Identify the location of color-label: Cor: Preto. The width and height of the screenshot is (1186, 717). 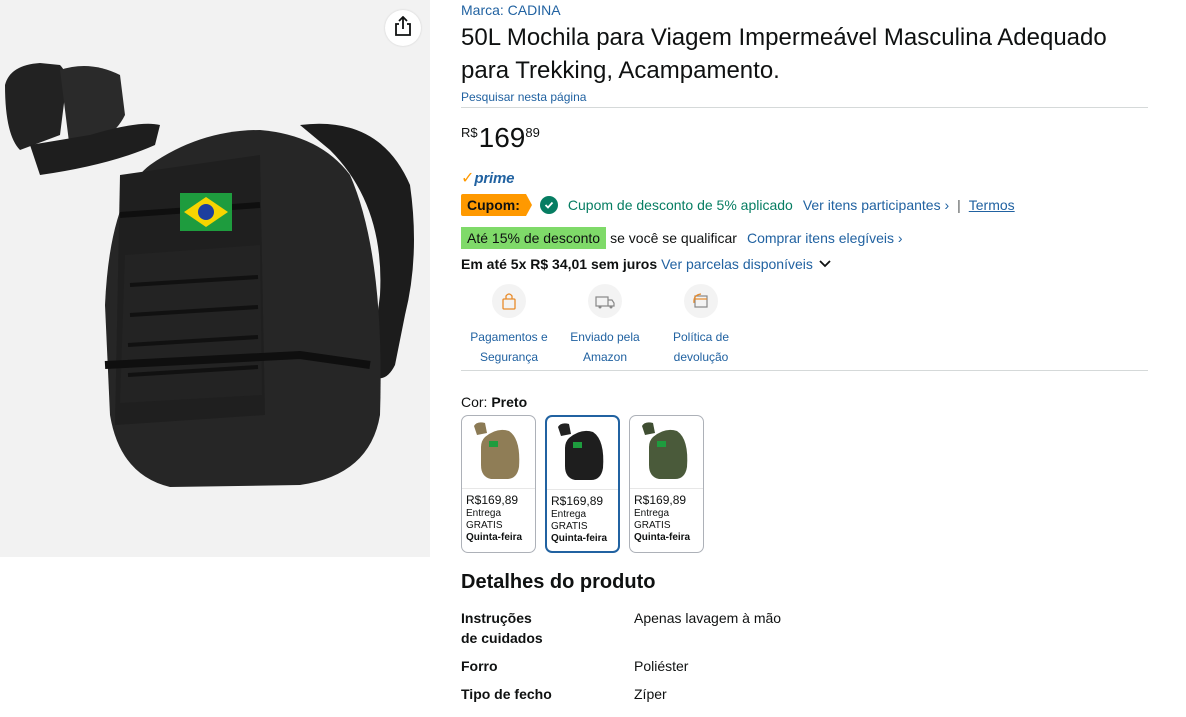
(804, 403).